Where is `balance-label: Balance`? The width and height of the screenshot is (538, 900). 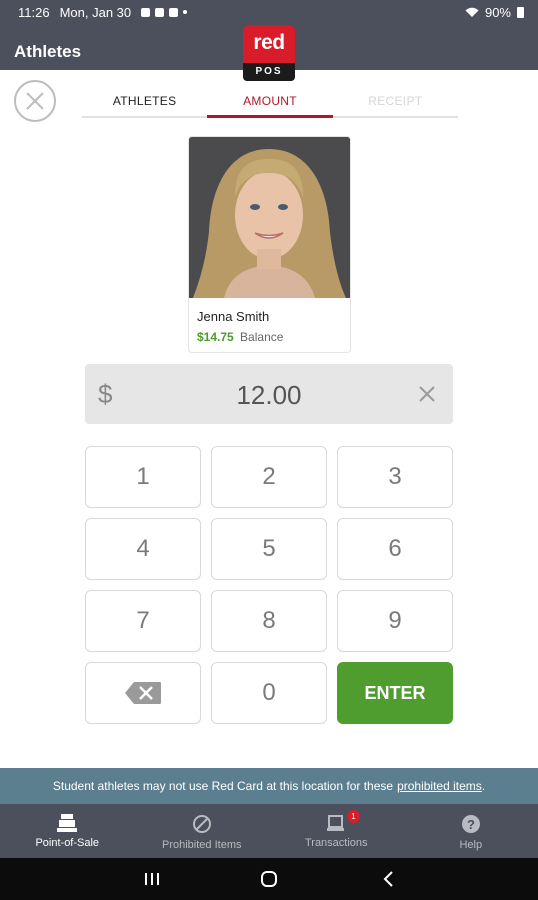
balance-label: Balance is located at coordinates (262, 337).